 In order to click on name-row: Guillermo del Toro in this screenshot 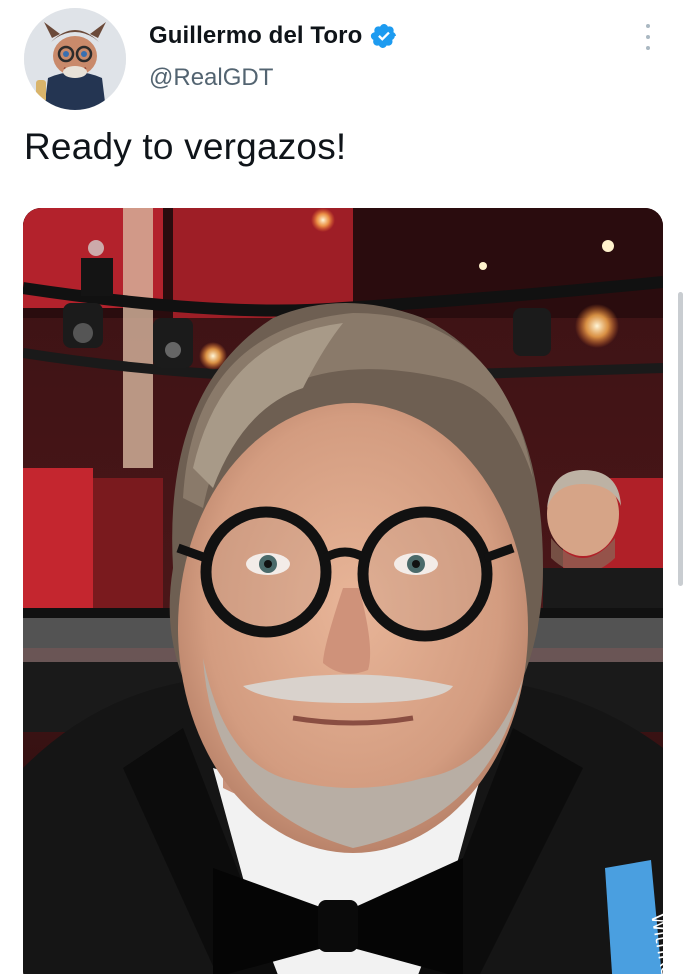, I will do `click(273, 36)`.